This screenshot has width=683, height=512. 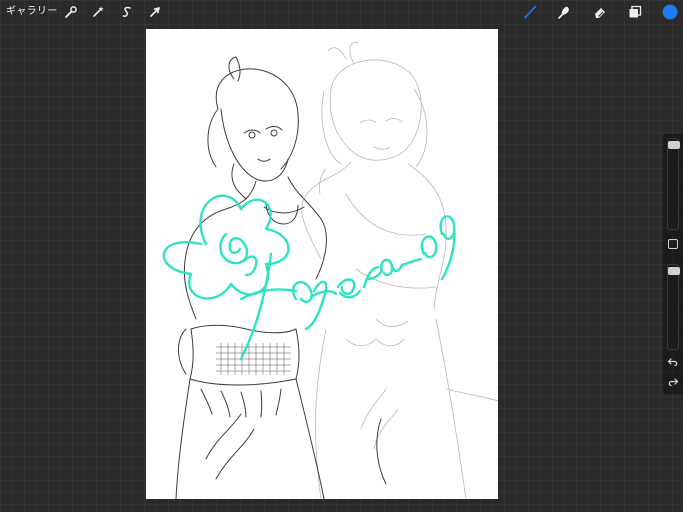 I want to click on top-toolbar: ギャラリー, so click(x=341, y=12).